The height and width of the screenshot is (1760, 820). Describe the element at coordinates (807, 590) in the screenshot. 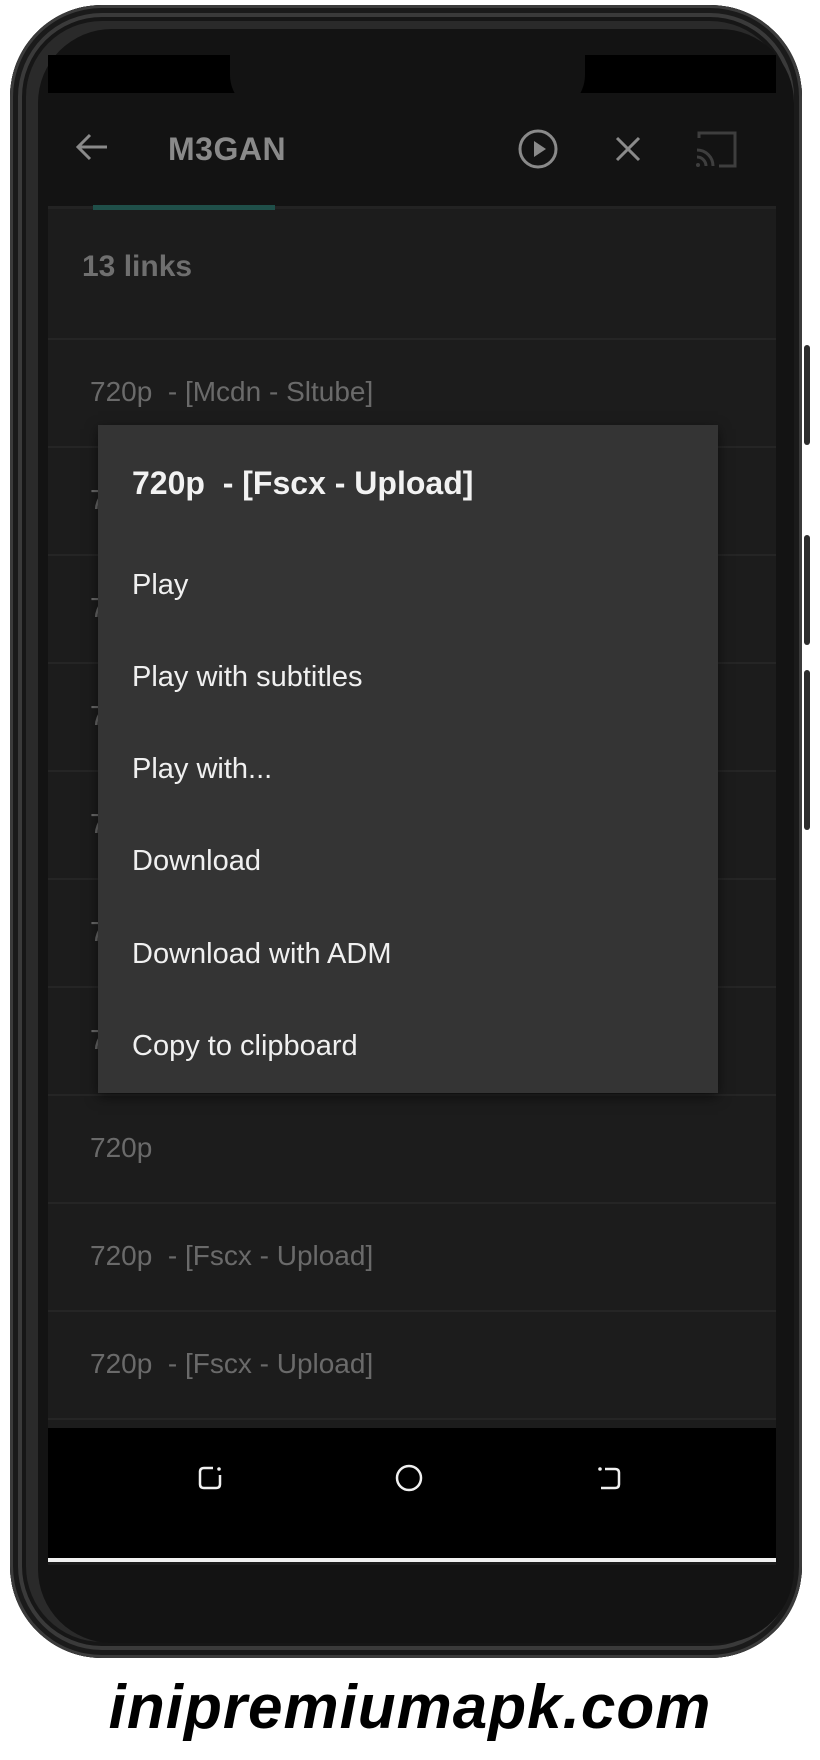

I see `volume-down-button` at that location.